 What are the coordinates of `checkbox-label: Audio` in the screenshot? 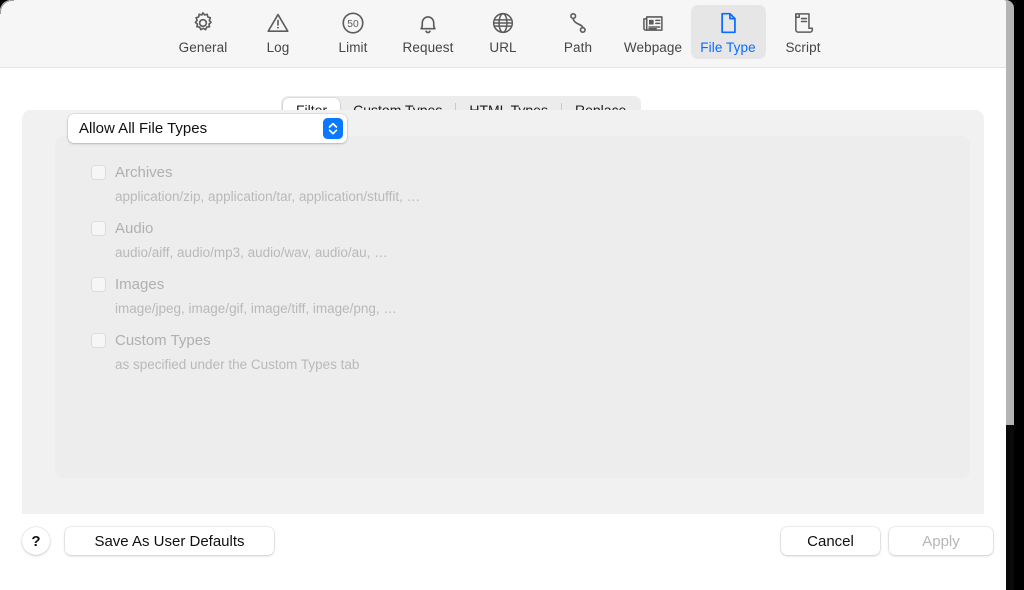 It's located at (134, 228).